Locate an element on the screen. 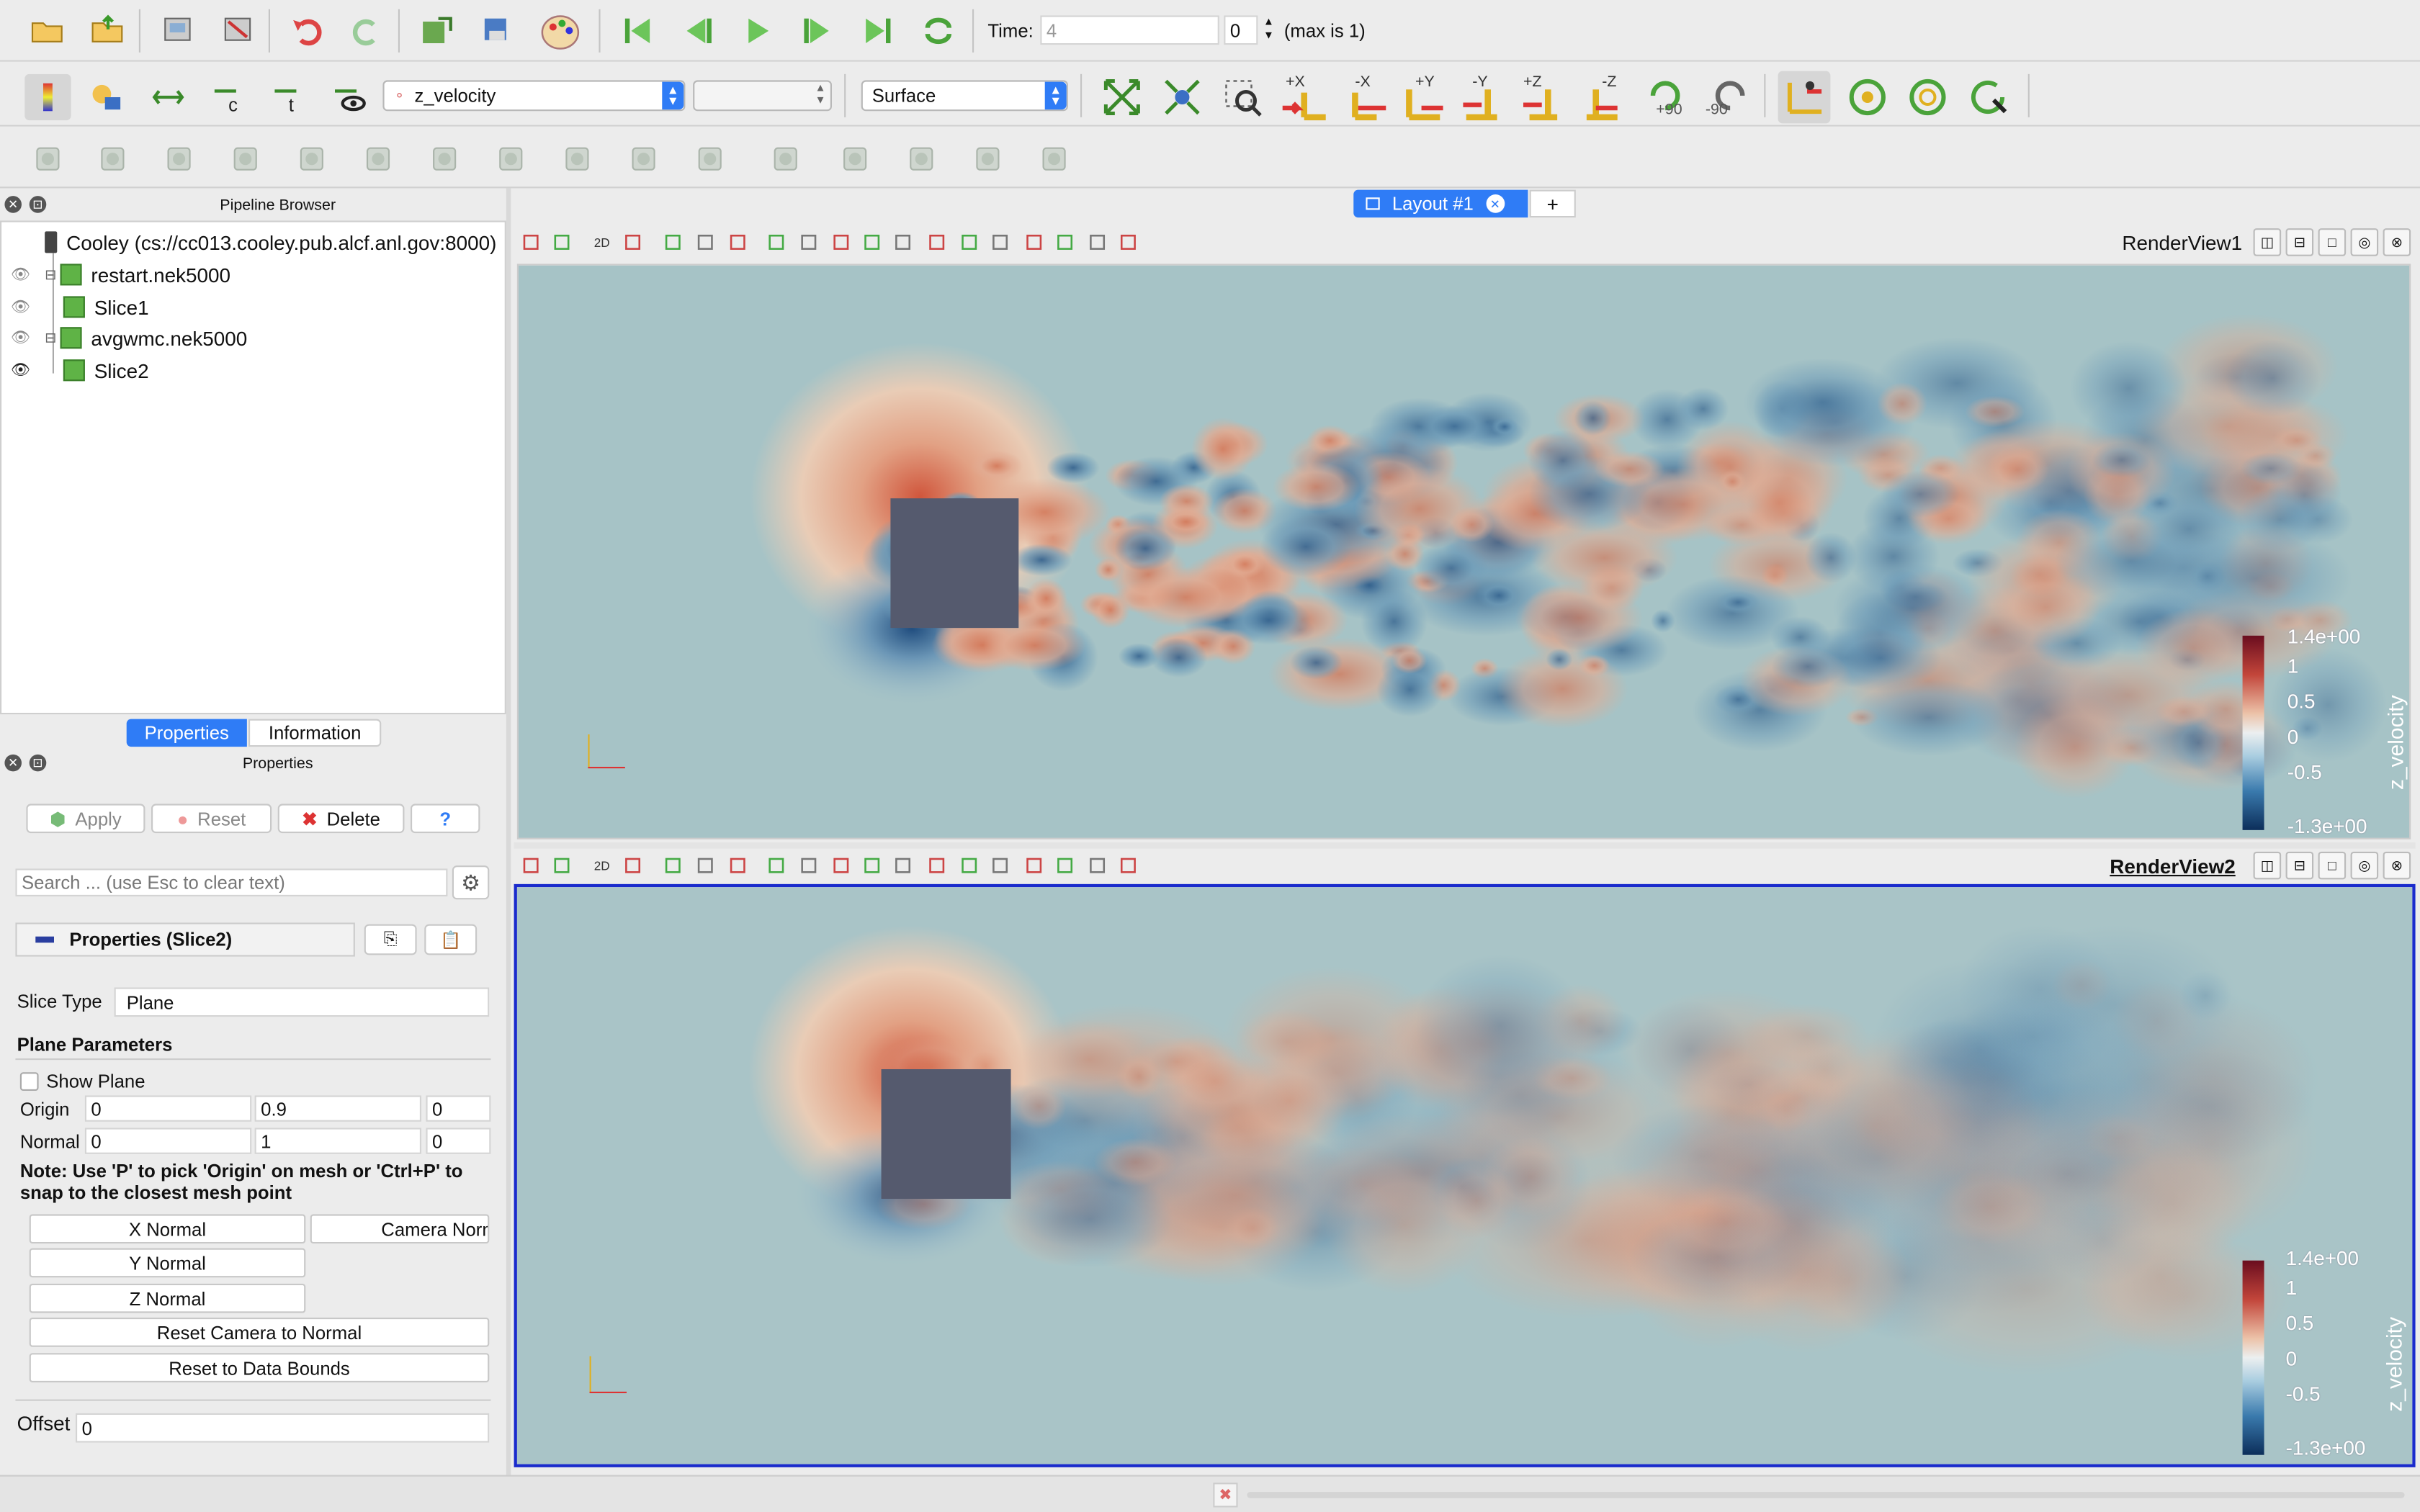 The height and width of the screenshot is (1512, 2420). view-minus-z-icon: -Z is located at coordinates (1605, 97).